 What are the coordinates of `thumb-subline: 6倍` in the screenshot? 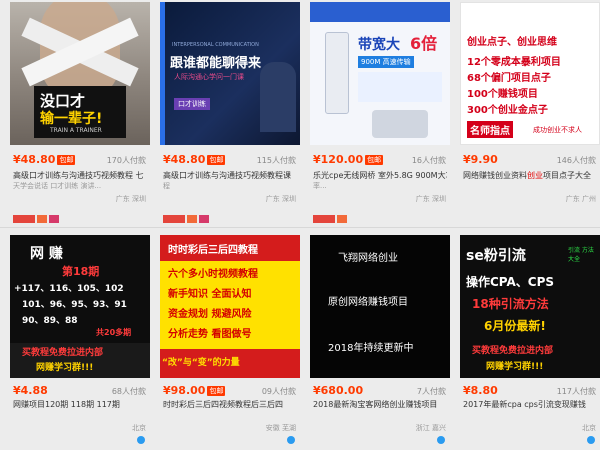 It's located at (424, 43).